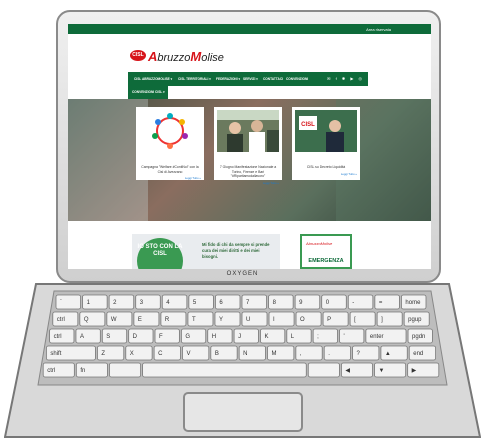 The width and height of the screenshot is (485, 441). Describe the element at coordinates (194, 320) in the screenshot. I see `key-label: T` at that location.